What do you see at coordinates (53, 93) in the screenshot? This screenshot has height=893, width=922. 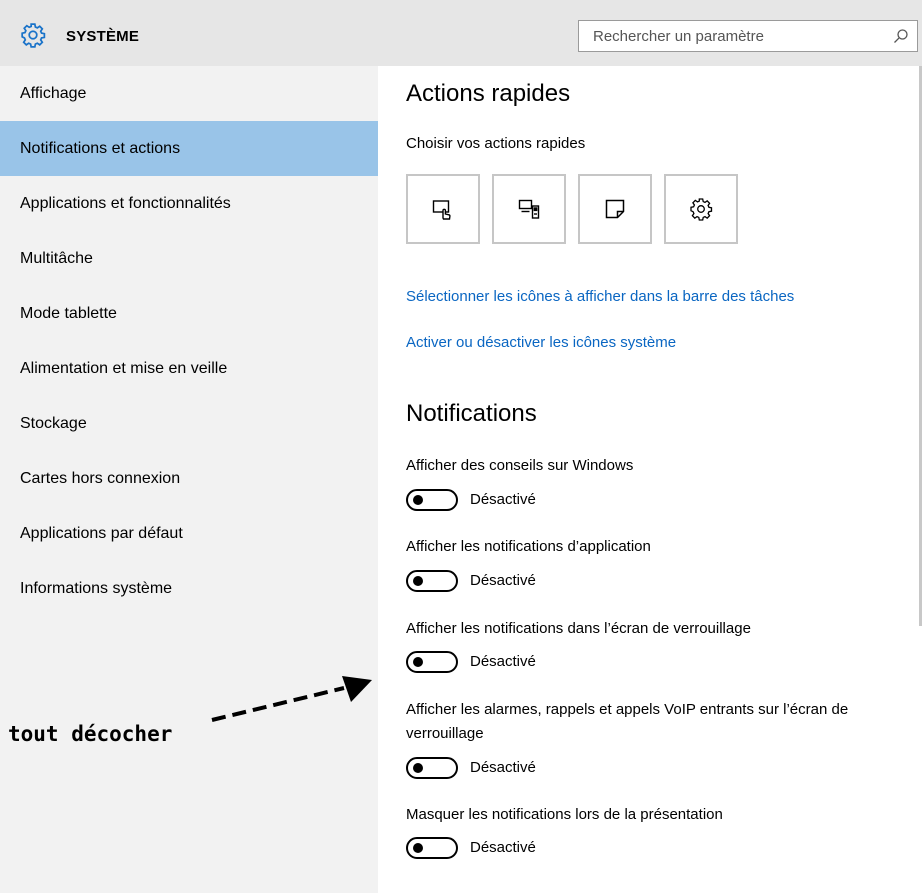 I see `sidebar-item-label: Affichage` at bounding box center [53, 93].